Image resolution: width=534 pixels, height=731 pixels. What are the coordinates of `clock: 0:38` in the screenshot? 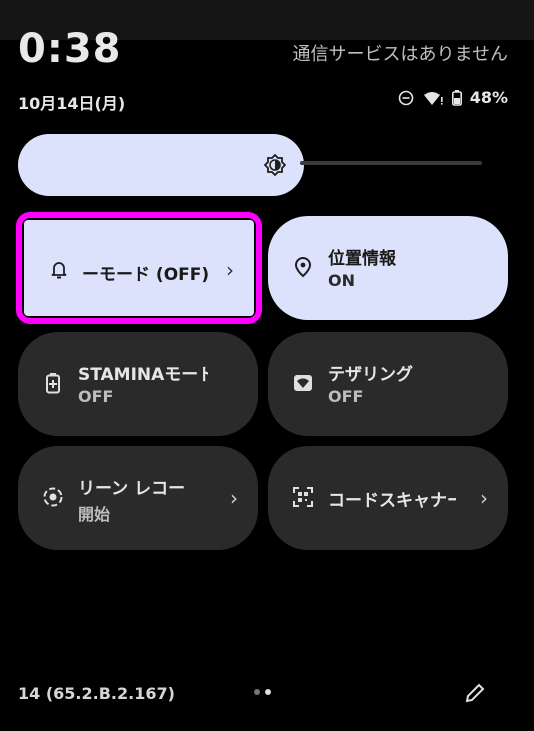 It's located at (70, 49).